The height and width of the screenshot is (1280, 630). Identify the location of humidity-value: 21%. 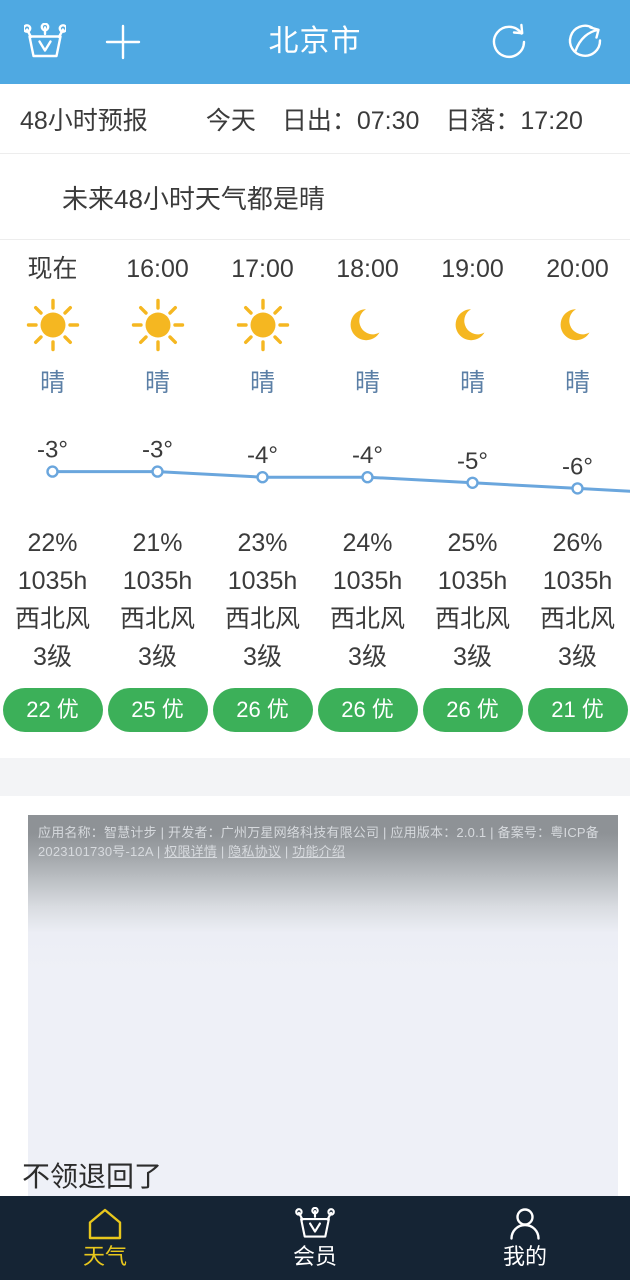
(157, 543).